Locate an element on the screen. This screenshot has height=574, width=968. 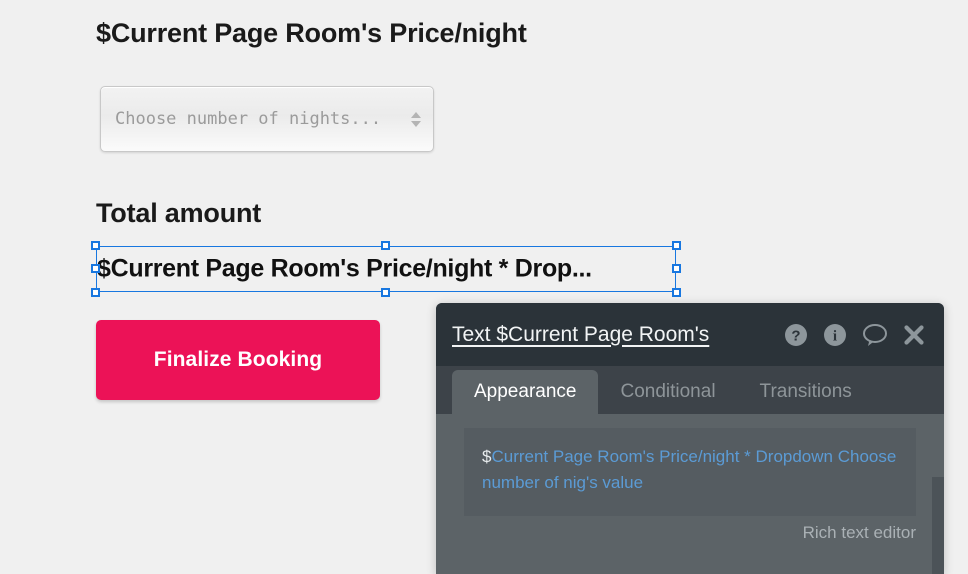
tab-conditional: Conditional is located at coordinates (667, 392).